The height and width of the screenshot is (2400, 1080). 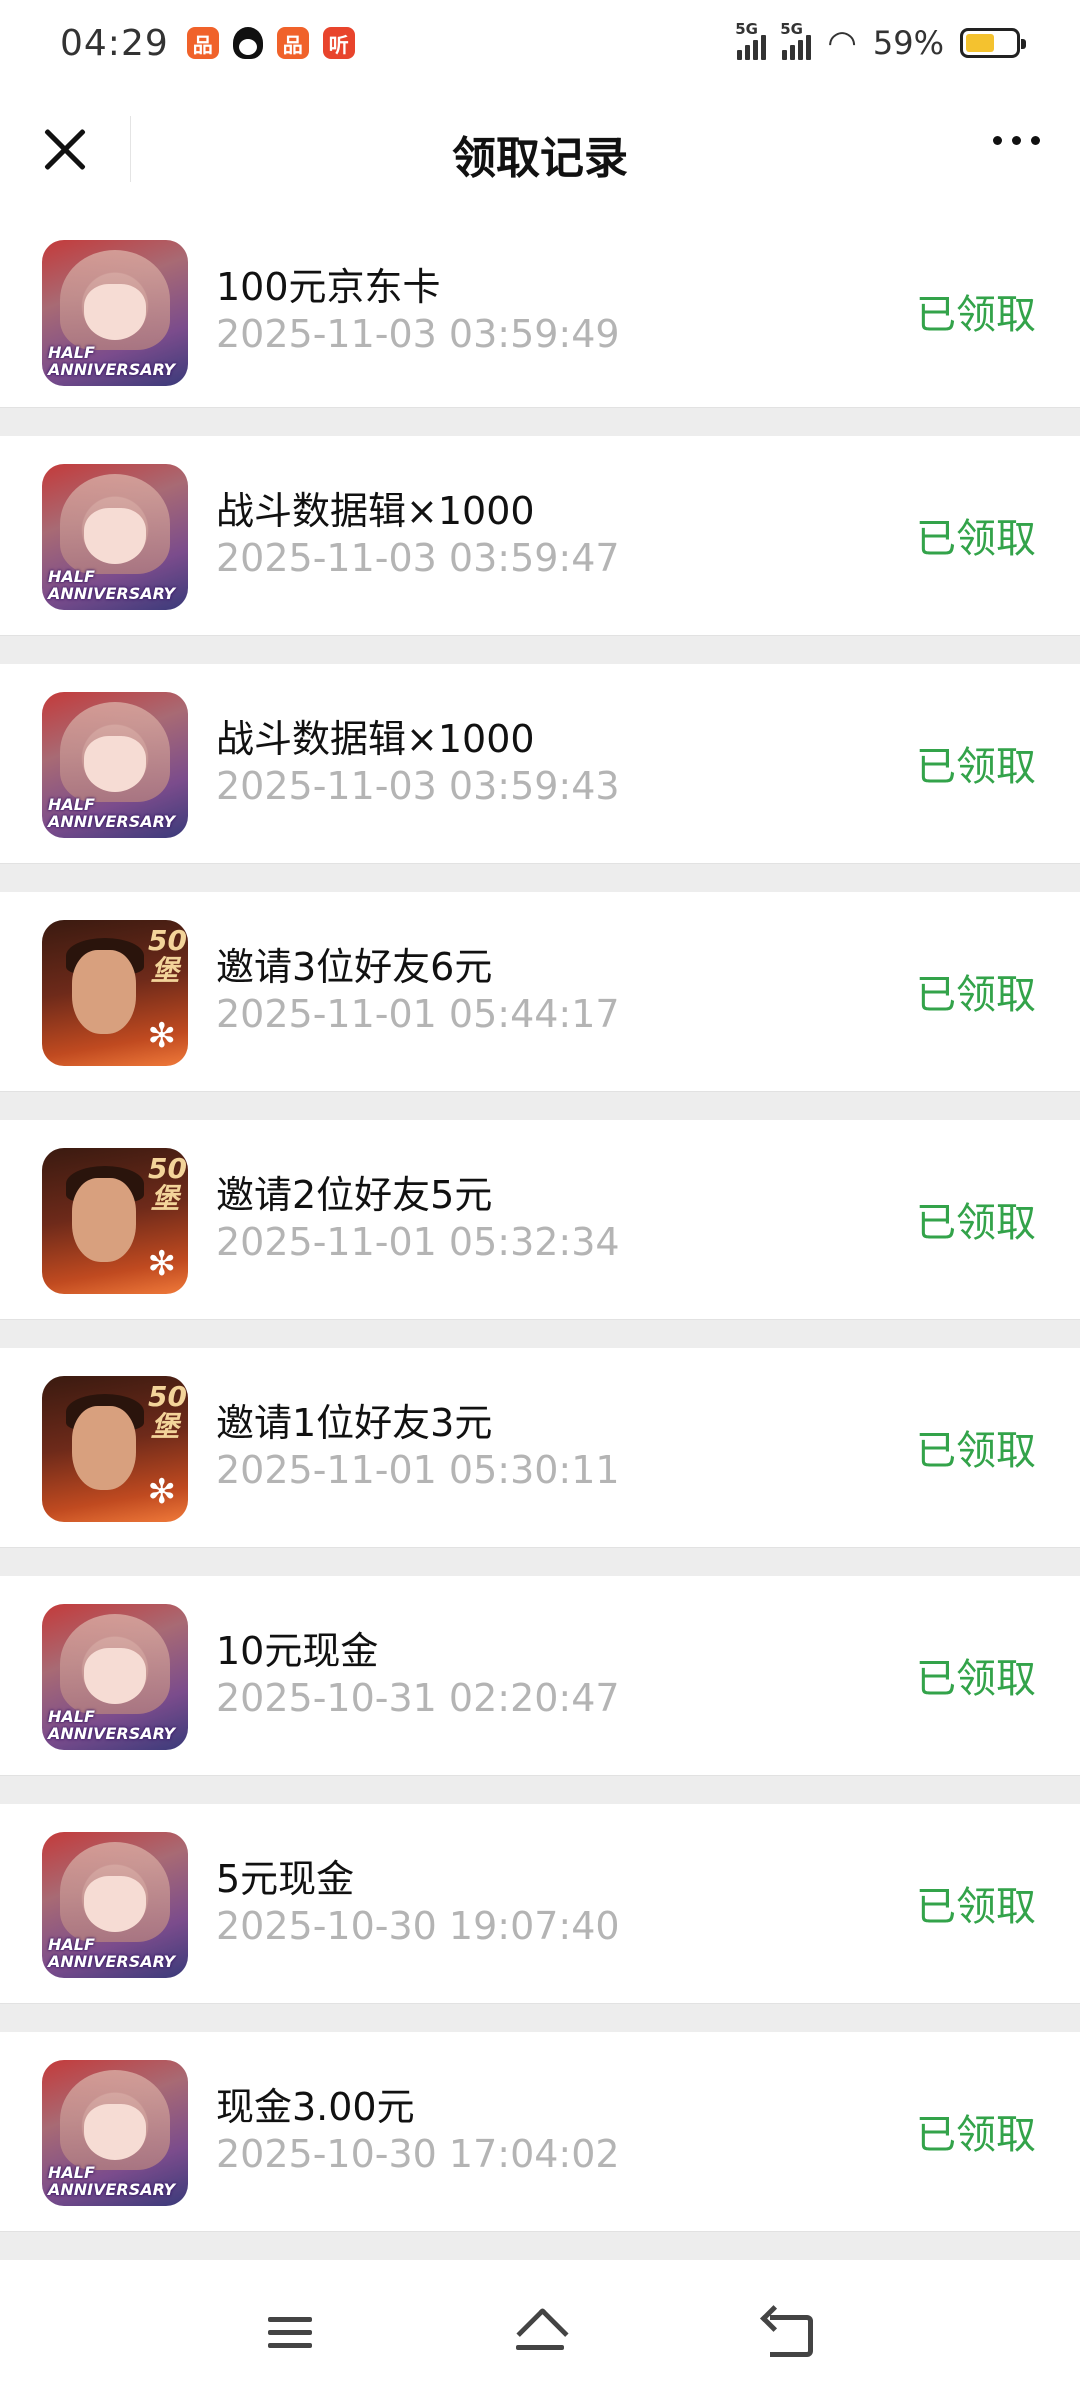 I want to click on record-title: 邀请3位好友6元, so click(x=354, y=967).